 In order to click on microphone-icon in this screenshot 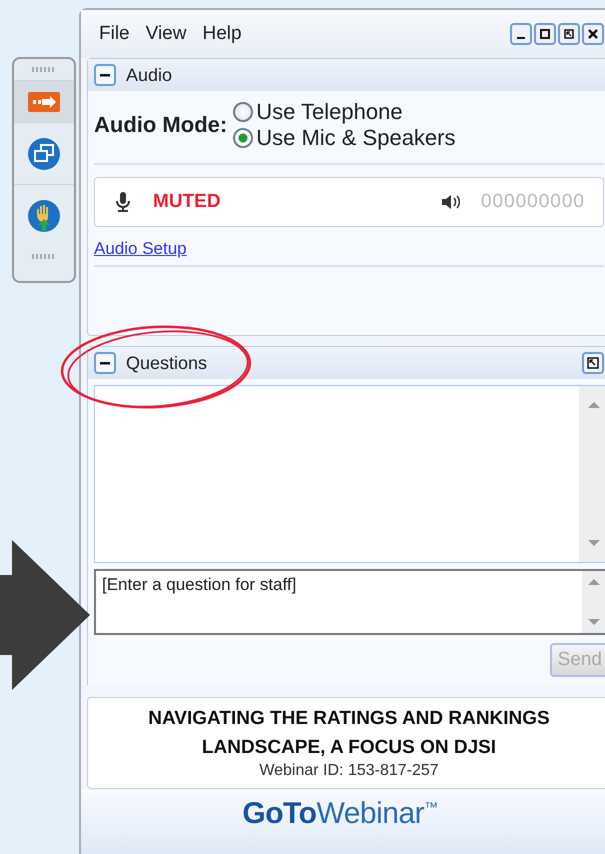, I will do `click(123, 202)`.